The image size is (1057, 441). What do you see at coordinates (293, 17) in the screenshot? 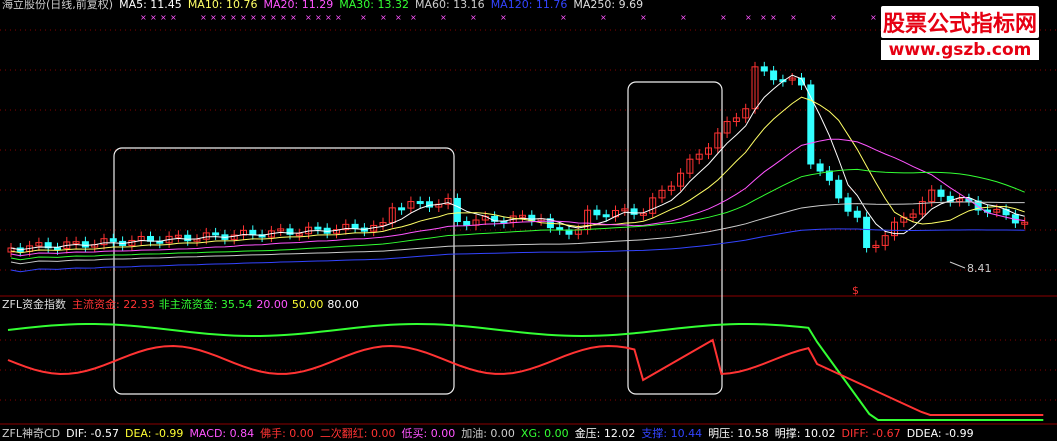
I see `marker-x-13: ×` at bounding box center [293, 17].